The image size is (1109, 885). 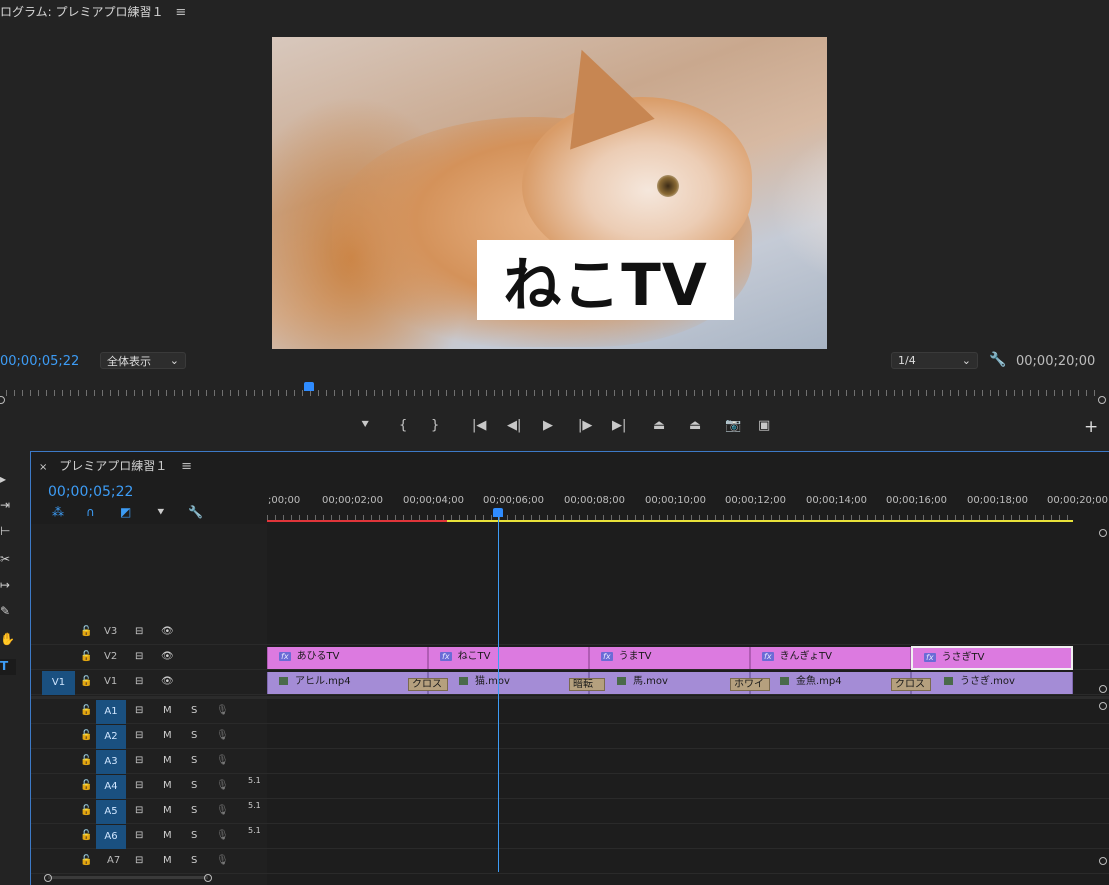 I want to click on title-caption-box: ねこTV, so click(x=605, y=280).